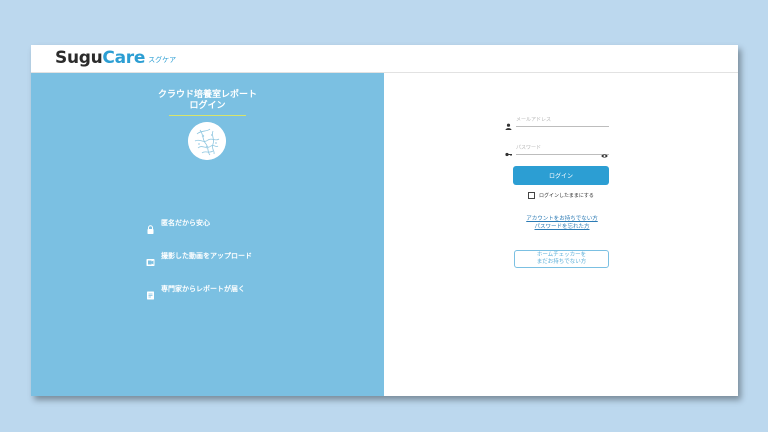 This screenshot has height=432, width=768. What do you see at coordinates (562, 219) in the screenshot?
I see `no-account-link: アカウントをお持ちでない方` at bounding box center [562, 219].